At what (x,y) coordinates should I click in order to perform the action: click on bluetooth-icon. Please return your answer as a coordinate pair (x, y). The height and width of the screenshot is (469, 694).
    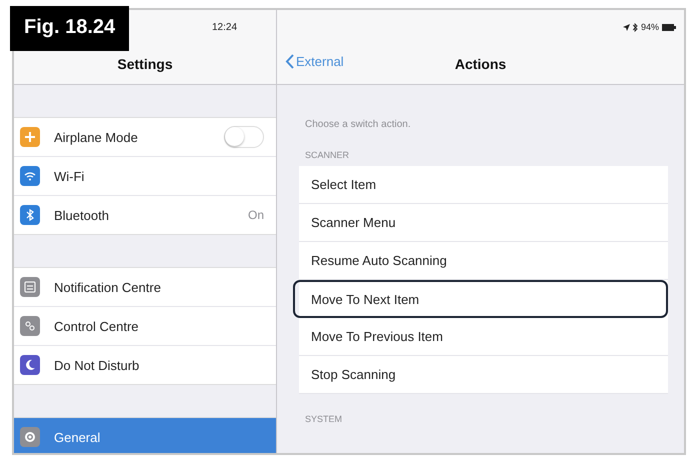
    Looking at the image, I should click on (635, 27).